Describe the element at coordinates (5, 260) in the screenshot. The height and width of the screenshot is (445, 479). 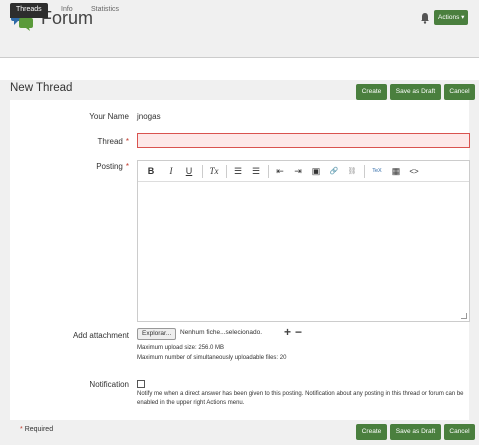
I see `left-margin` at that location.